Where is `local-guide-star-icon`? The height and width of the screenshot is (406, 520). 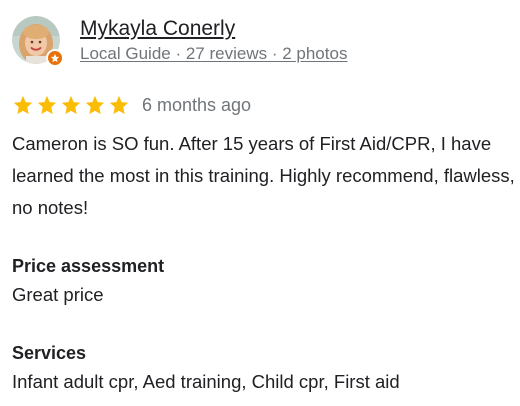
local-guide-star-icon is located at coordinates (55, 58).